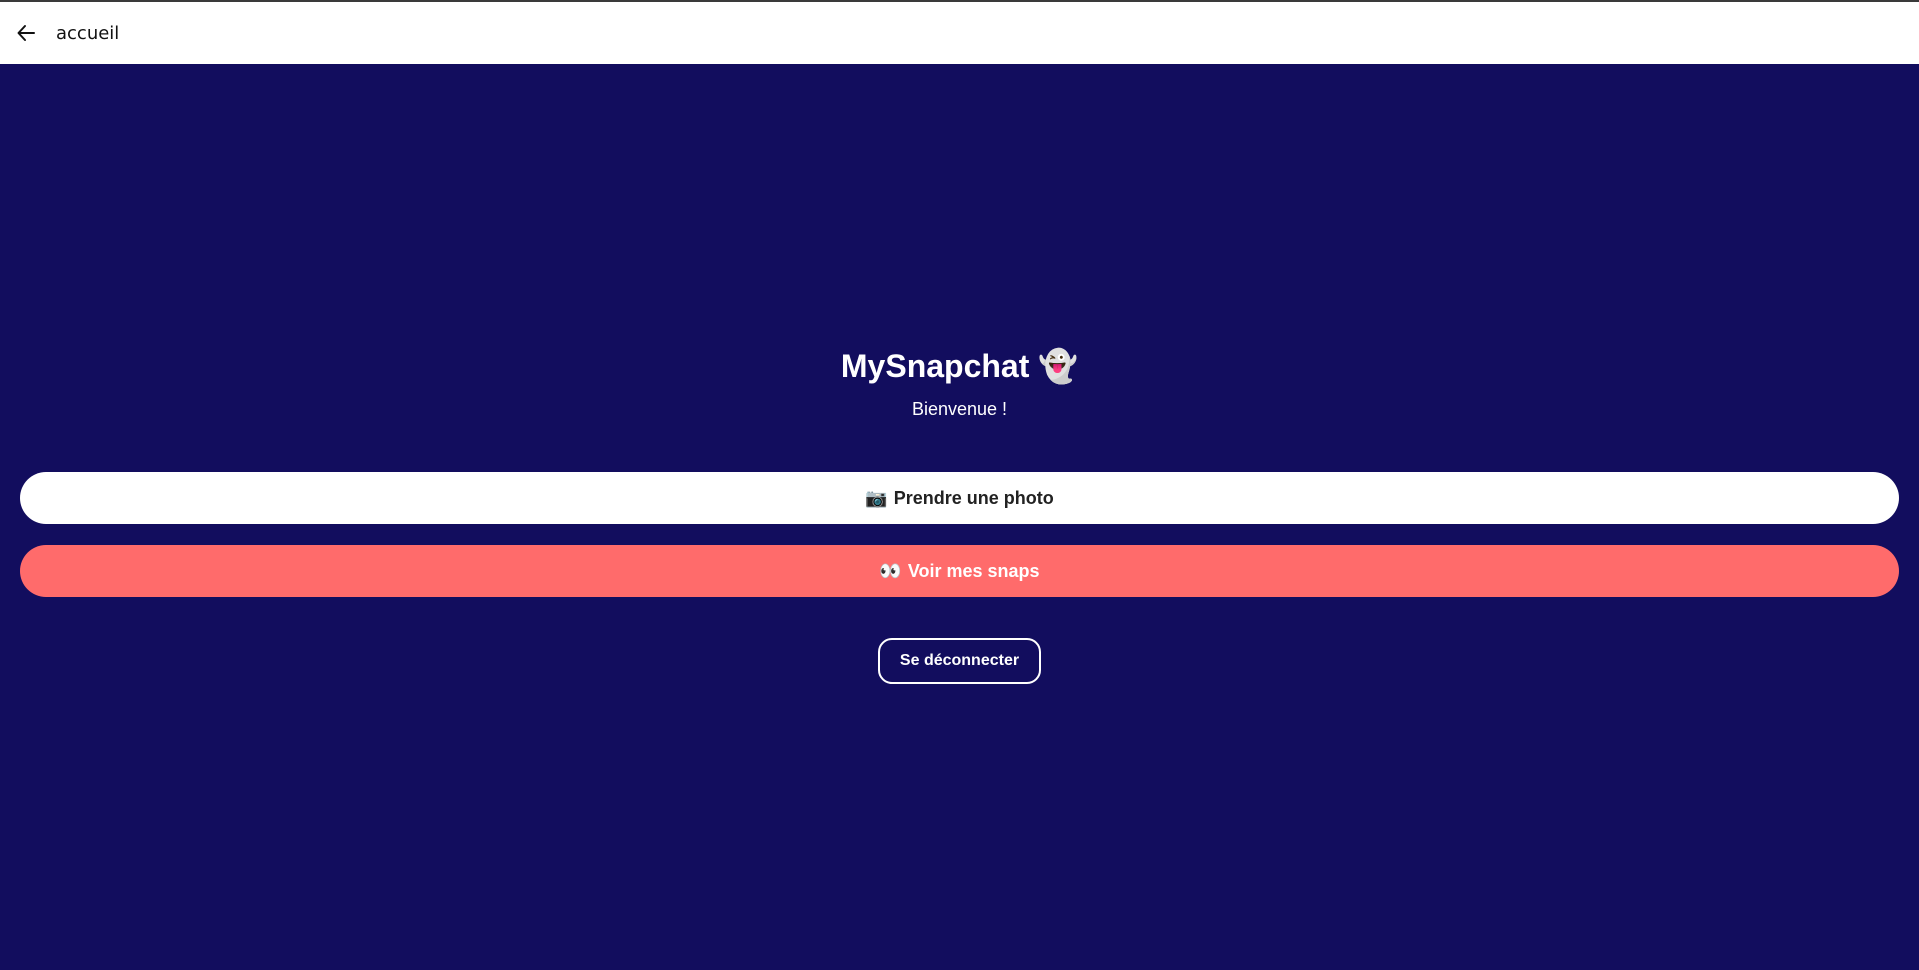  What do you see at coordinates (959, 409) in the screenshot?
I see `welcome-text: Bienvenue !` at bounding box center [959, 409].